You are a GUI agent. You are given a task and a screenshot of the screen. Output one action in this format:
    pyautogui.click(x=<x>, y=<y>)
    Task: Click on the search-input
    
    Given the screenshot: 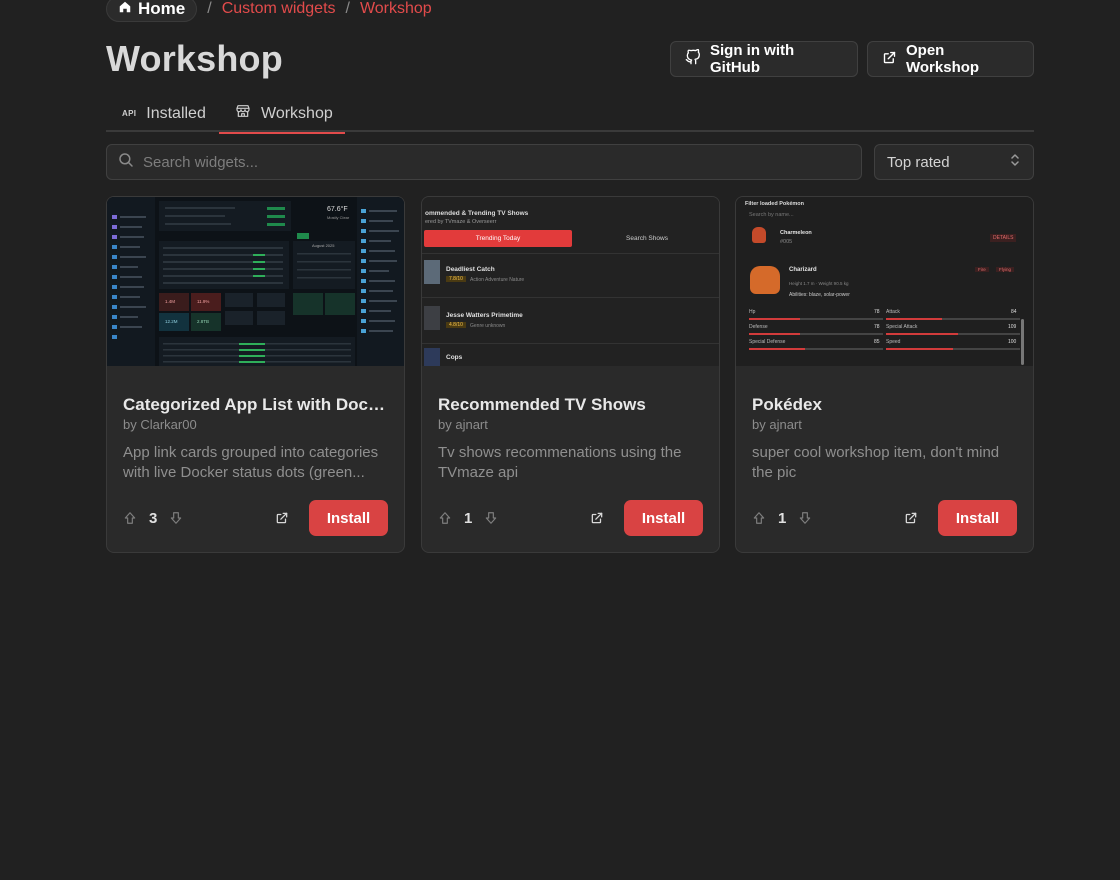 What is the action you would take?
    pyautogui.click(x=483, y=162)
    